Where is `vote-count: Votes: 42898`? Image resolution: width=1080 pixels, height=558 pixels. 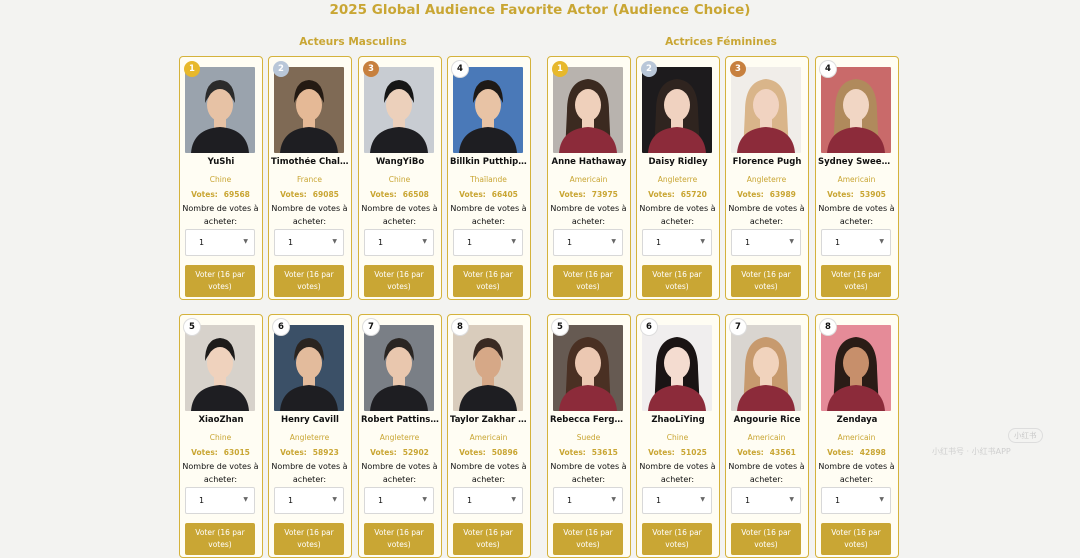
vote-count: Votes: 42898 is located at coordinates (856, 452).